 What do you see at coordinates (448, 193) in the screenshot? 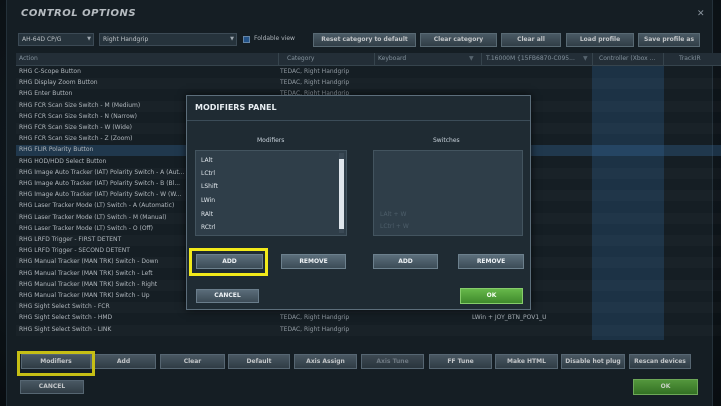
I see `switches-list: LAlt + W LCtrl + W` at bounding box center [448, 193].